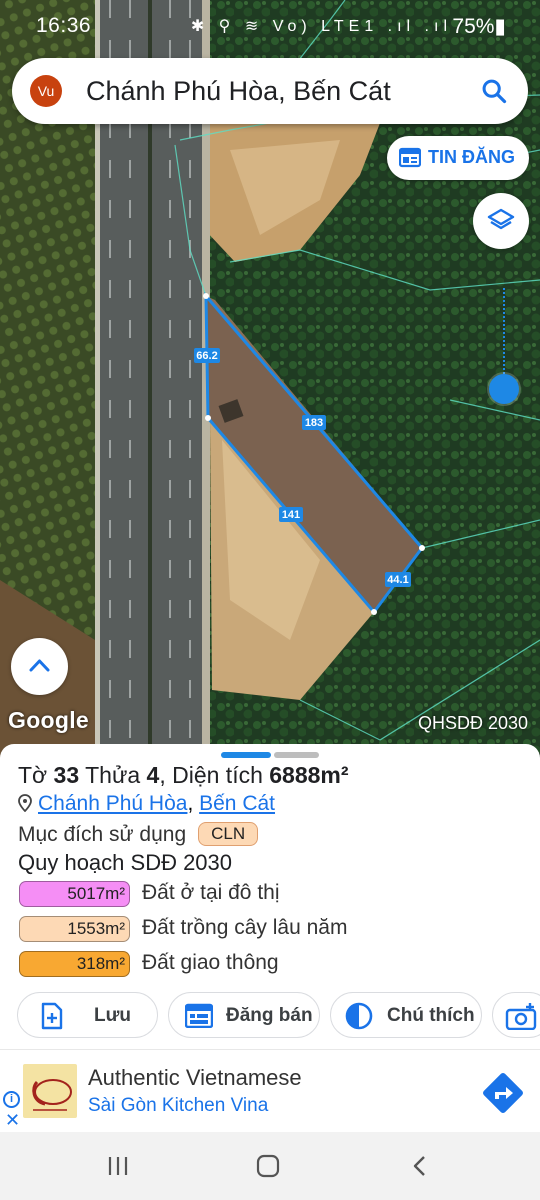 The height and width of the screenshot is (1200, 540). Describe the element at coordinates (269, 1015) in the screenshot. I see `post-sale-label: Đăng bán` at that location.